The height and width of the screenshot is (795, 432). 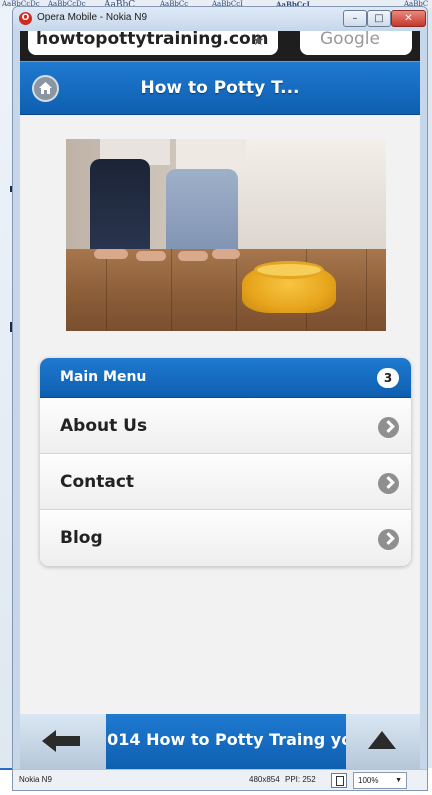 I want to click on desktop-background-left, so click(x=6, y=388).